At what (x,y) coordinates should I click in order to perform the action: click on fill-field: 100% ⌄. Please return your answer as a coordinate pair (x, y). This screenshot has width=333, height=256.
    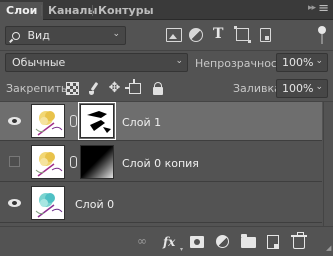
    Looking at the image, I should click on (302, 88).